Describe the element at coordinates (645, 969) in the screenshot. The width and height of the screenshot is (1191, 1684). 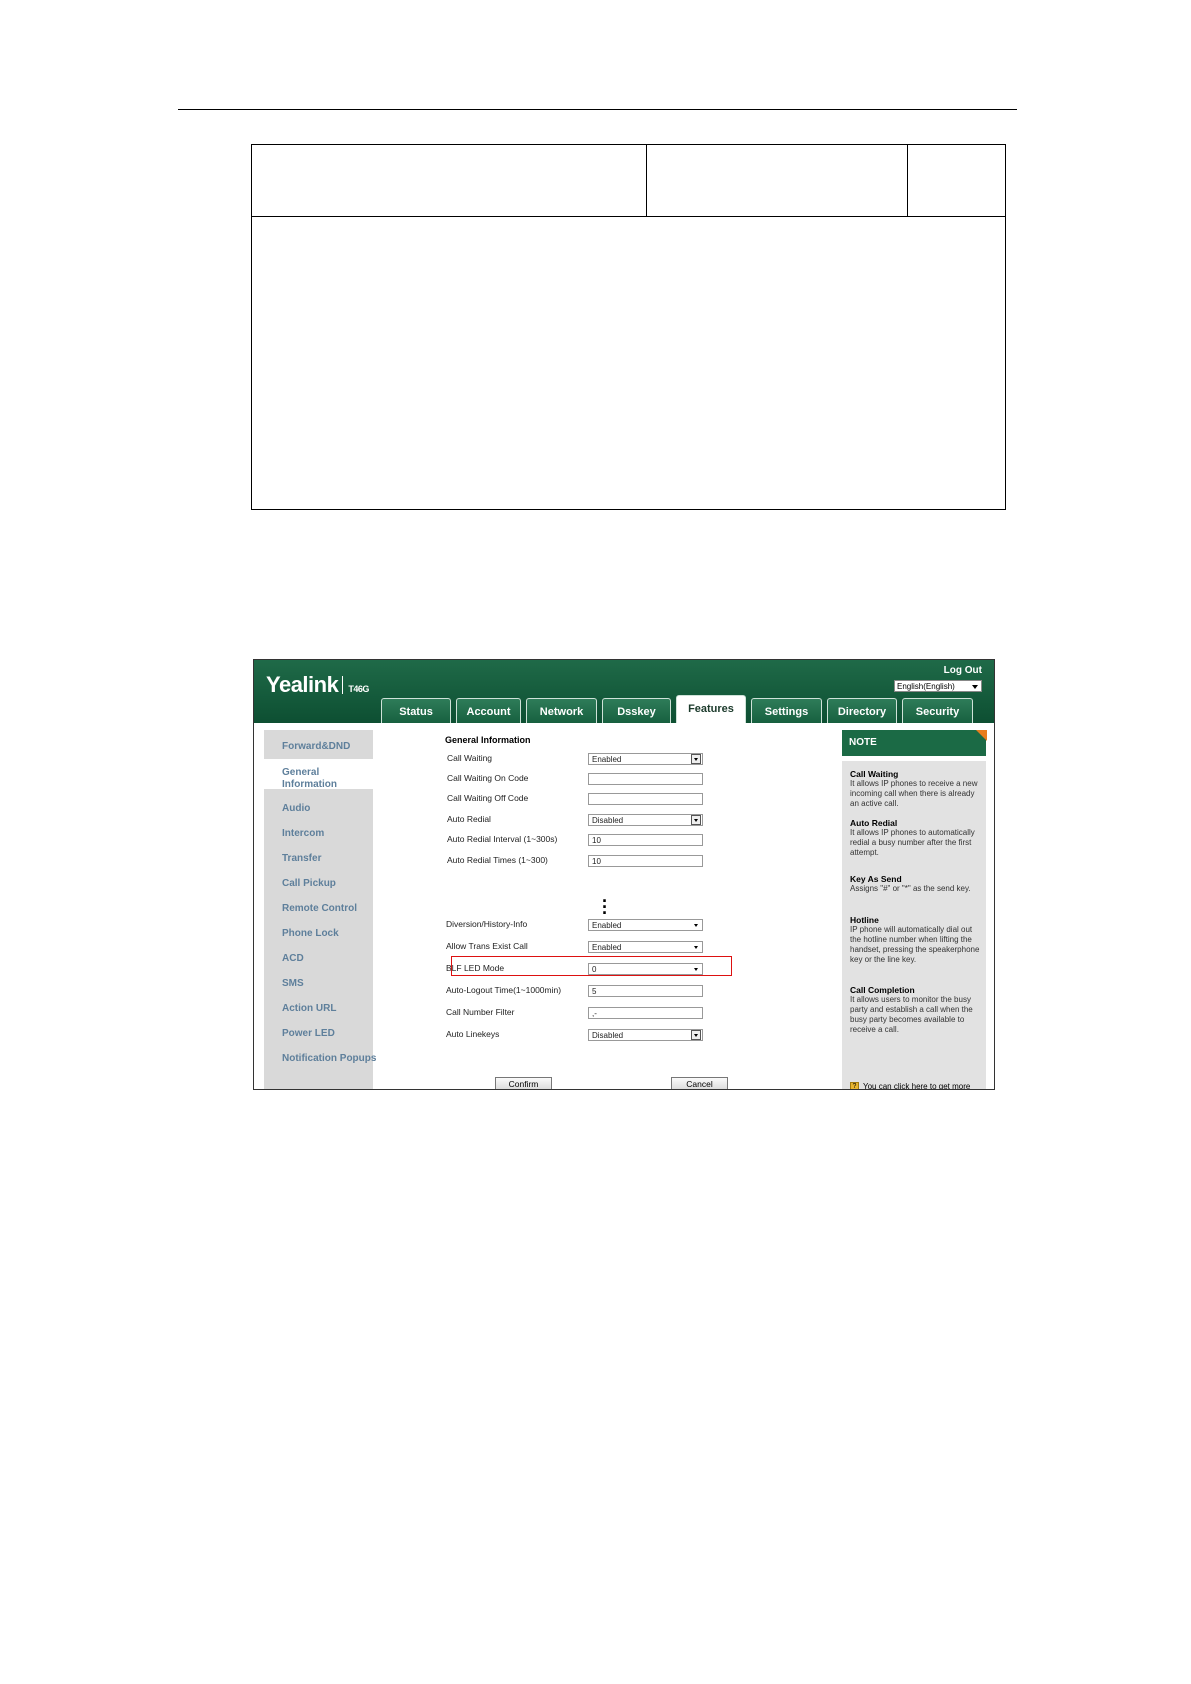
I see `blf-led-mode-select: 0` at that location.